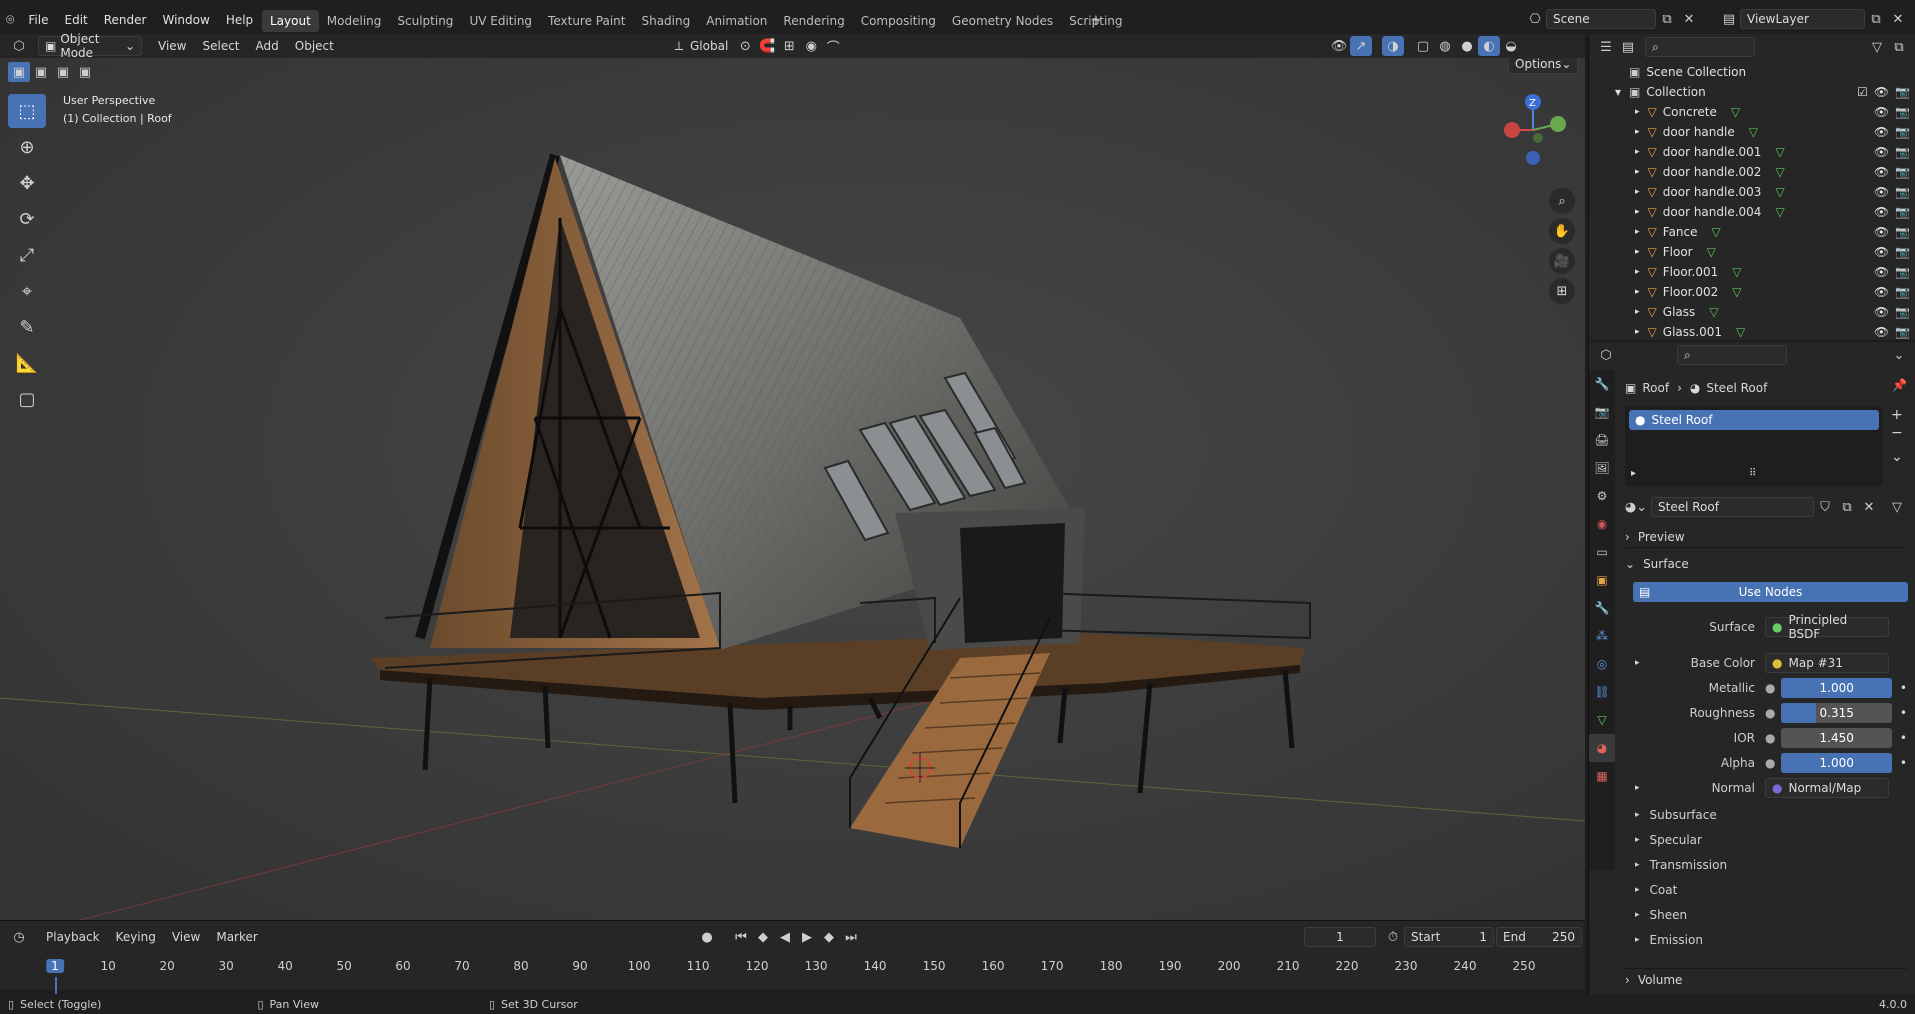 This screenshot has width=1915, height=1014. Describe the element at coordinates (1752, 112) in the screenshot. I see `outliner-item: ▸ ▽ Concrete ▽ 👁 📷` at that location.